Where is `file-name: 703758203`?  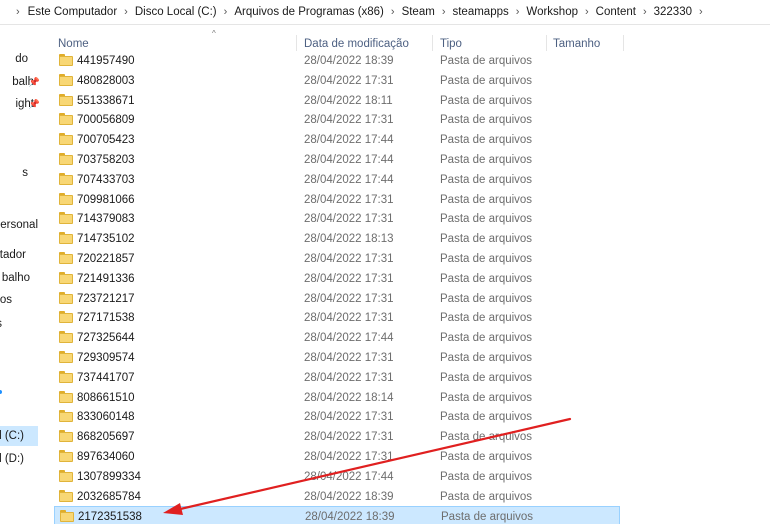 file-name: 703758203 is located at coordinates (106, 159).